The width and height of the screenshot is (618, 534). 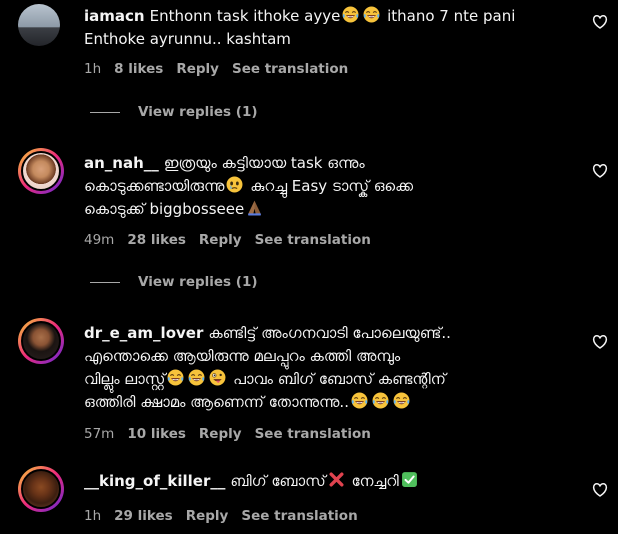 I want to click on comment-text: ithano 7 nte pani, so click(x=451, y=16).